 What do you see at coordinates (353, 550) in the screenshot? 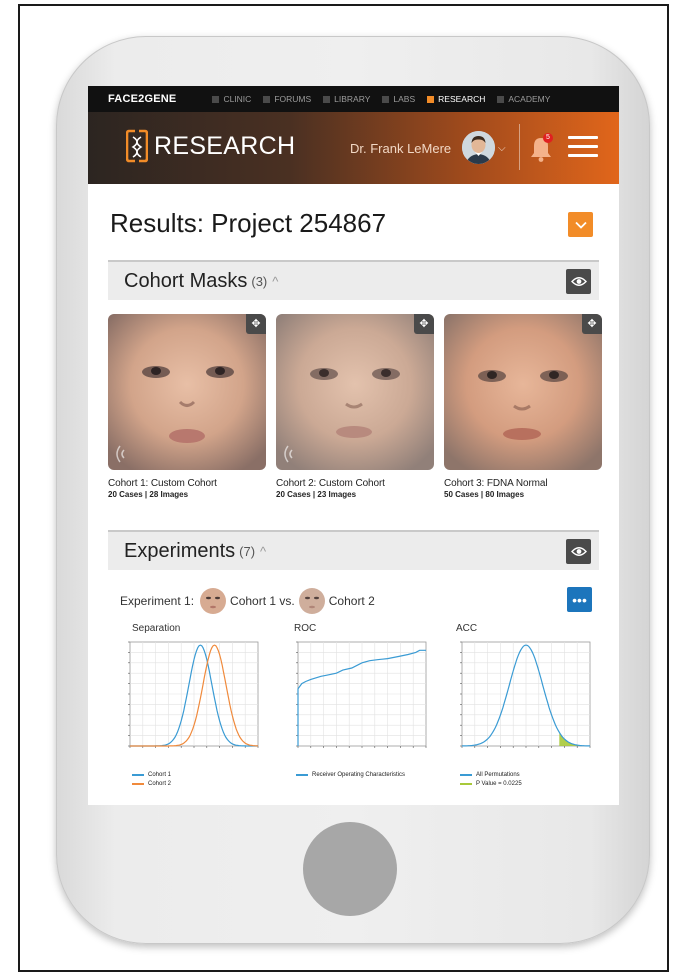
I see `experiments-header: Experiments (7) ^` at bounding box center [353, 550].